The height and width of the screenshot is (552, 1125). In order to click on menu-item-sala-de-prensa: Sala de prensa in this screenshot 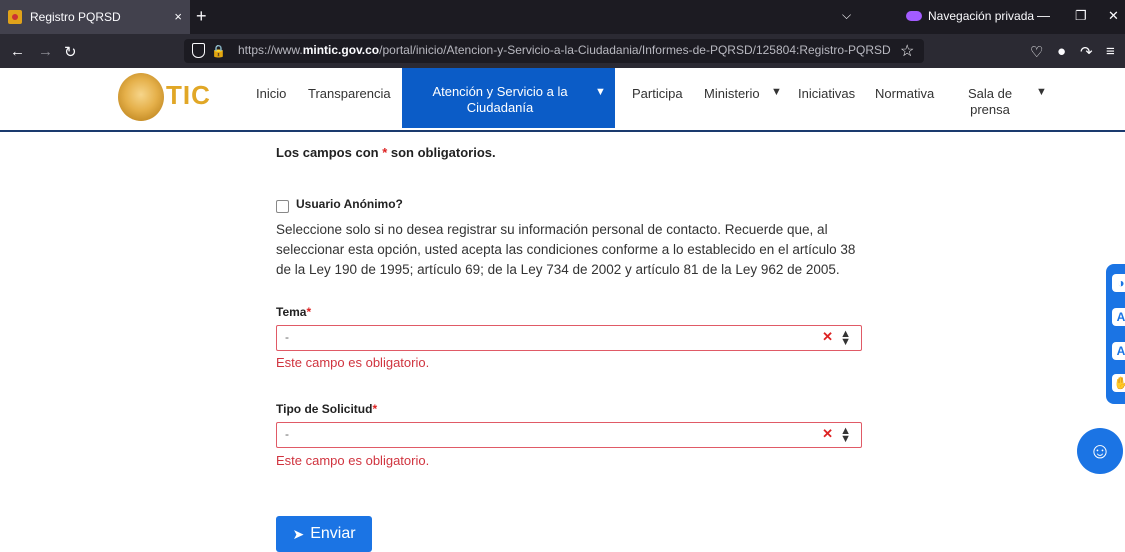, I will do `click(990, 102)`.